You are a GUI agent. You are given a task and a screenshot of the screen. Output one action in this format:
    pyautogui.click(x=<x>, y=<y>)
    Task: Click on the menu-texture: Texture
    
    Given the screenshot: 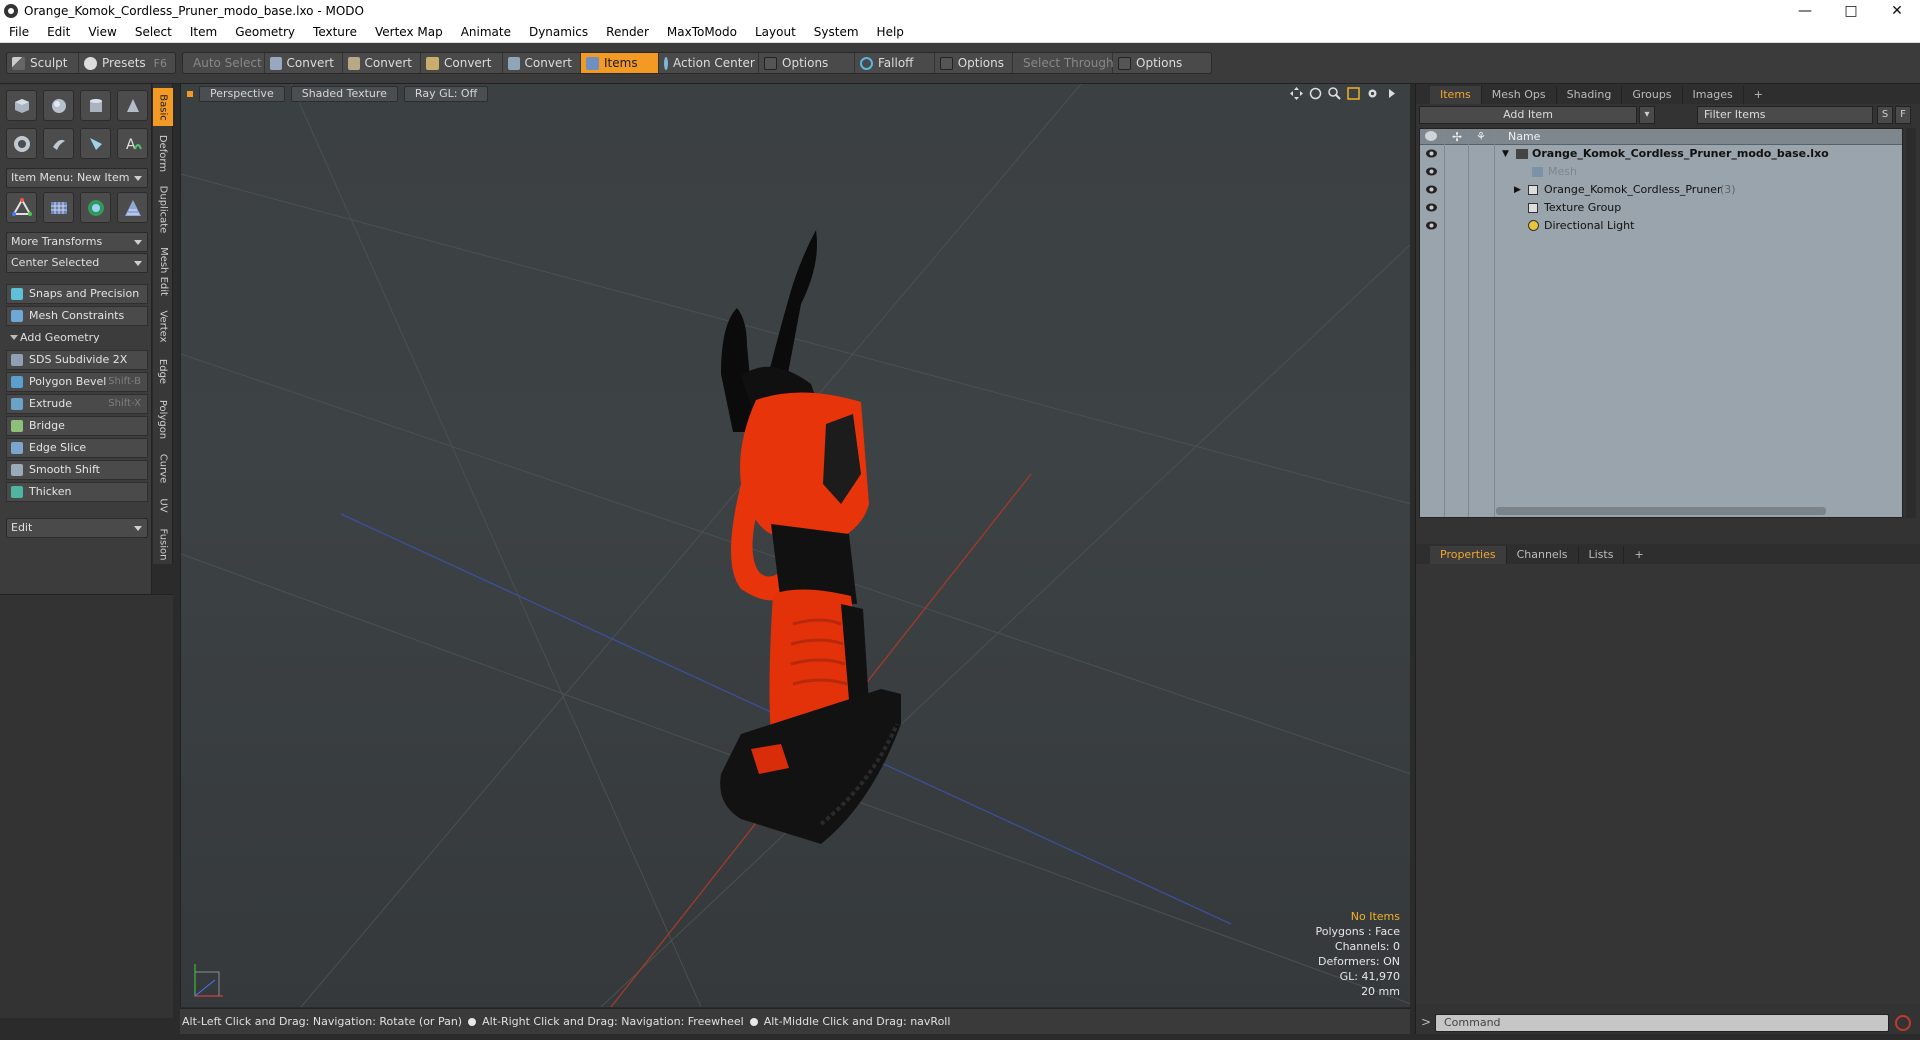 What is the action you would take?
    pyautogui.click(x=335, y=32)
    